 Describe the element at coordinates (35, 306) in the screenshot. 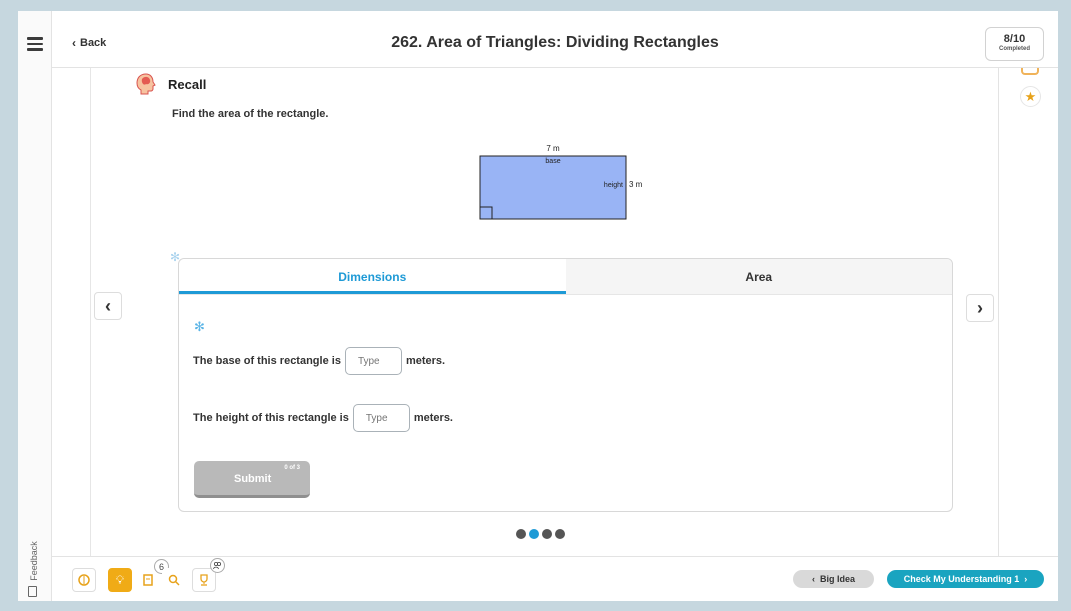

I see `left-rail: Feedback` at that location.